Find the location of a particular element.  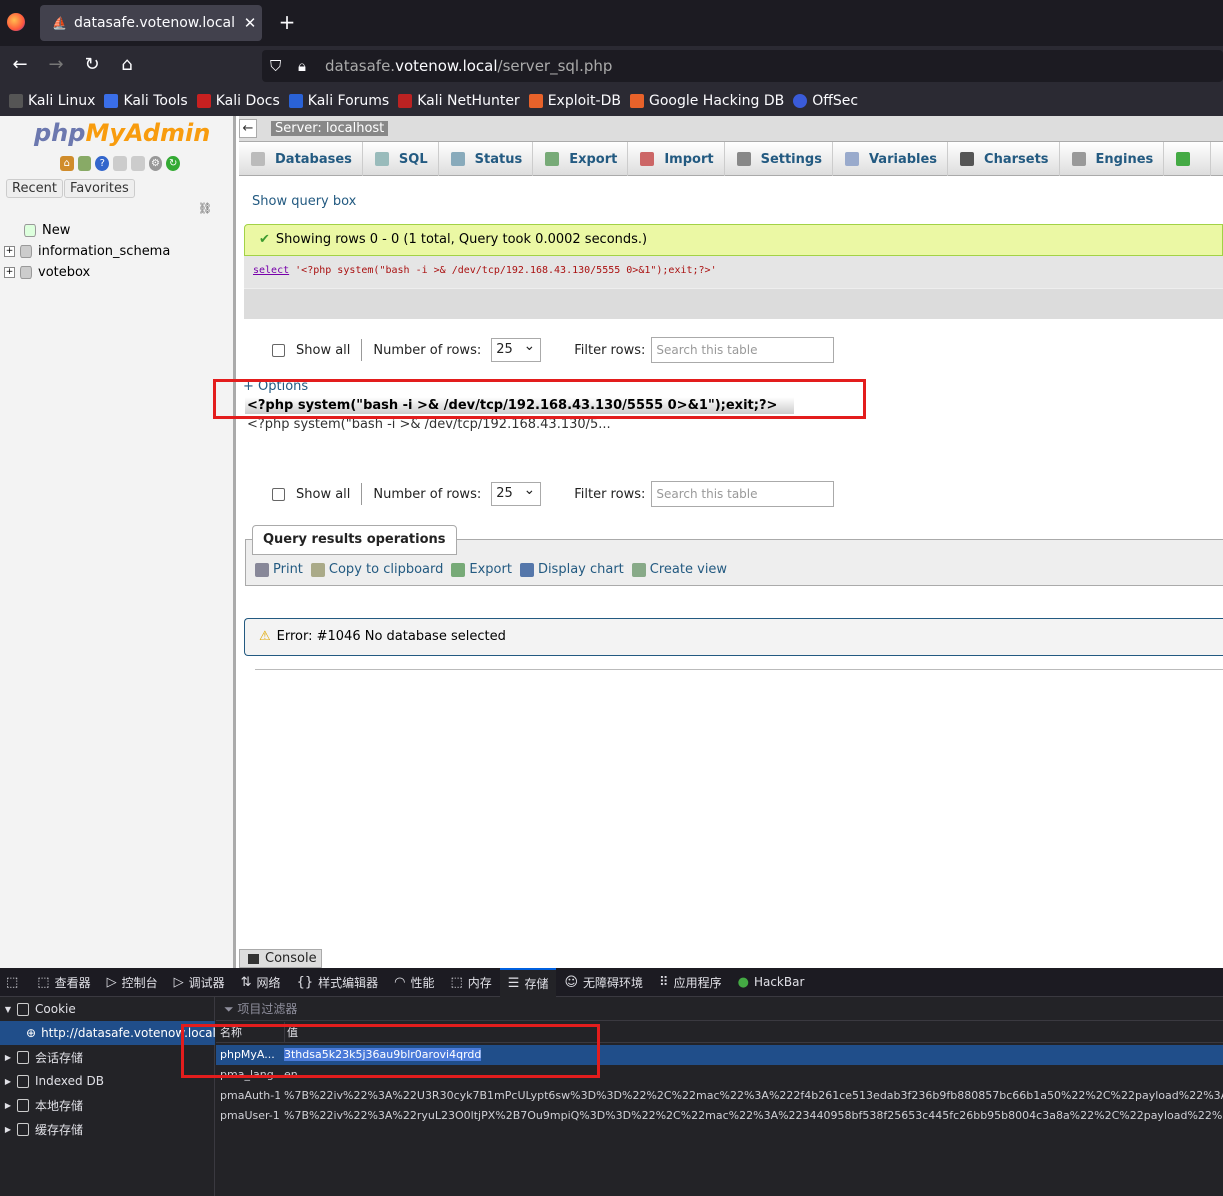

home-icon: ⌂ is located at coordinates (67, 163).